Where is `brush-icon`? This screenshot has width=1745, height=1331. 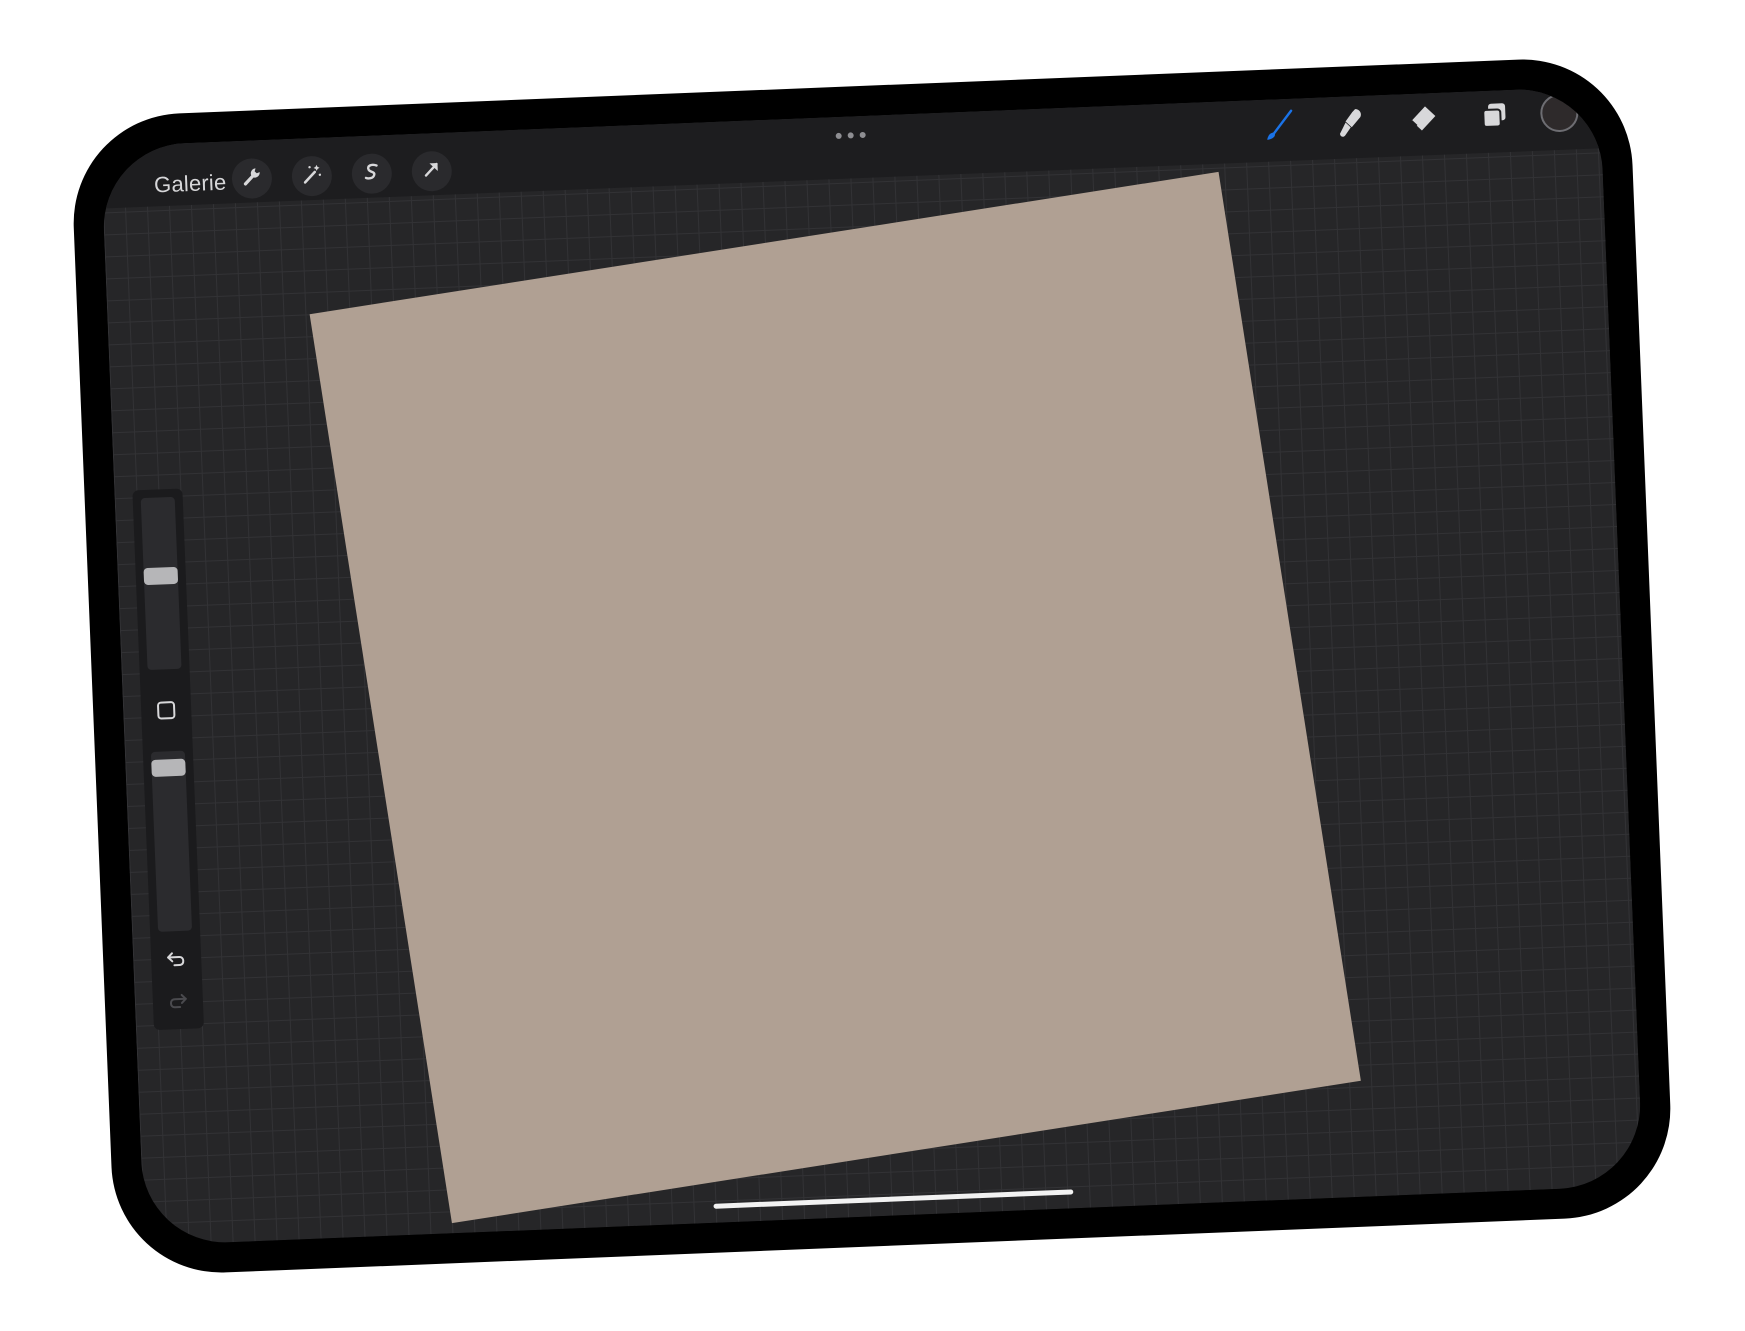 brush-icon is located at coordinates (1279, 127).